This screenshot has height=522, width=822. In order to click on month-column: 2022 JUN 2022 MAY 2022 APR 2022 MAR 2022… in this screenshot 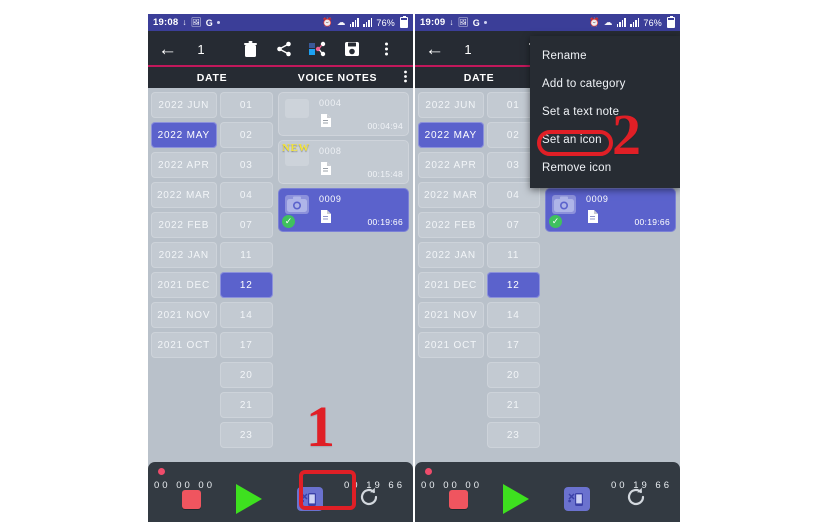, I will do `click(184, 277)`.